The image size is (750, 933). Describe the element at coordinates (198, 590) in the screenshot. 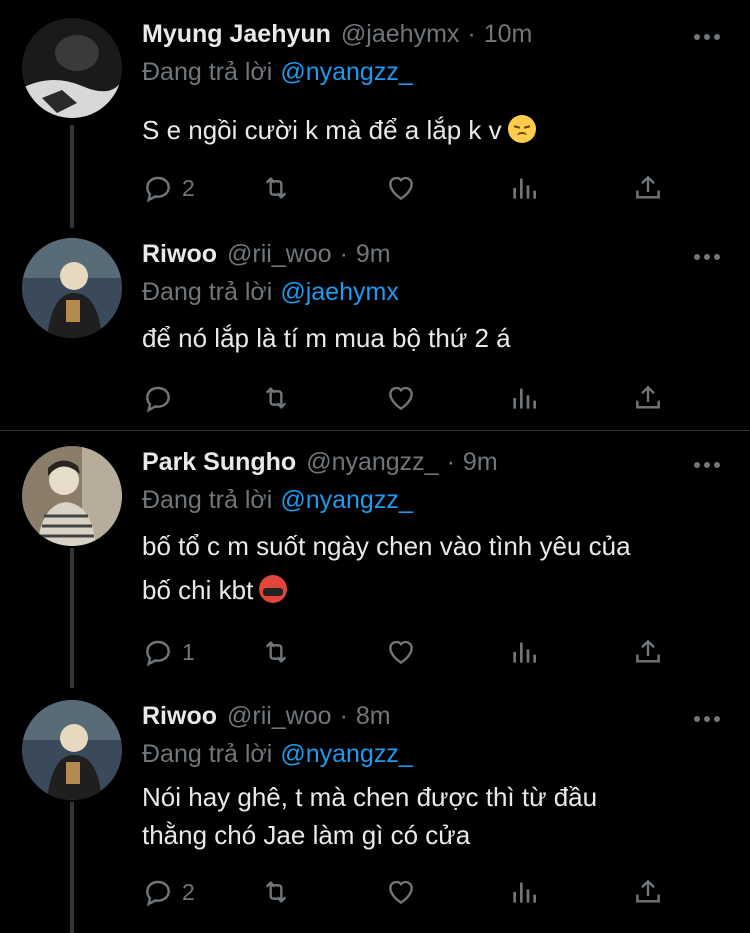

I see `tweet-text-line-2-content: bố chi kbt` at that location.